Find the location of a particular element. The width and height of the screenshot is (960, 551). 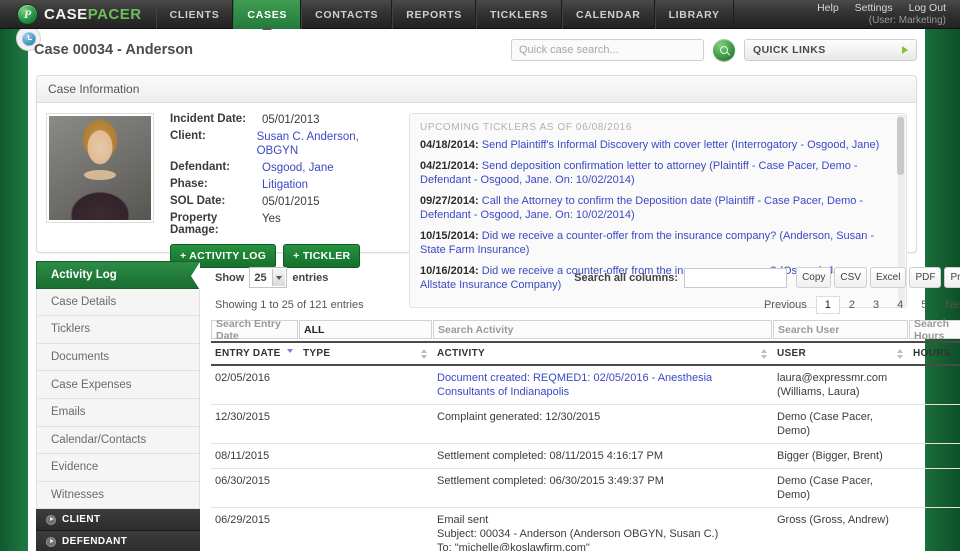

field-defendant: Defendant: Osgood, Jane is located at coordinates (282, 168).